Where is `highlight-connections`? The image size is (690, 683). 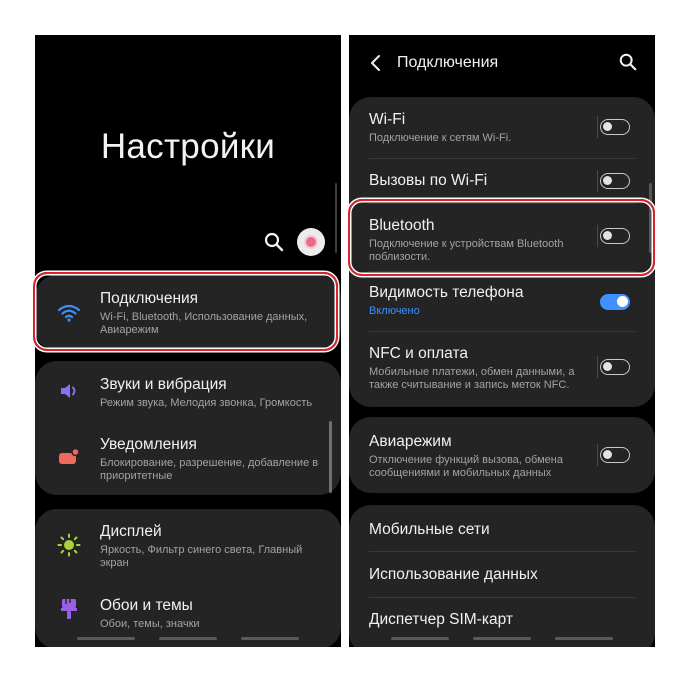
highlight-connections is located at coordinates (185, 311).